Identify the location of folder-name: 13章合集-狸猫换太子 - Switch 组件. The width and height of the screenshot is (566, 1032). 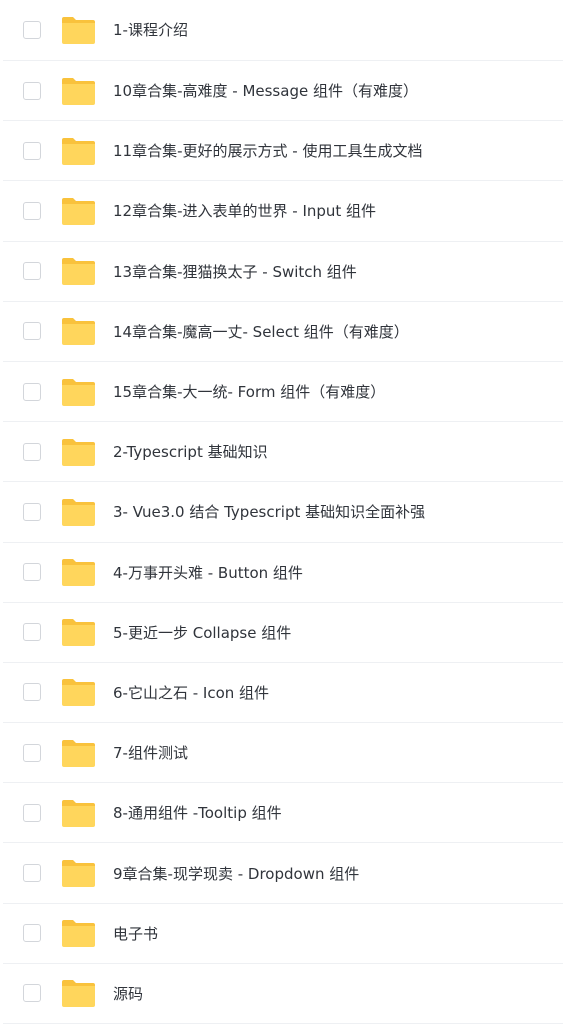
(235, 271).